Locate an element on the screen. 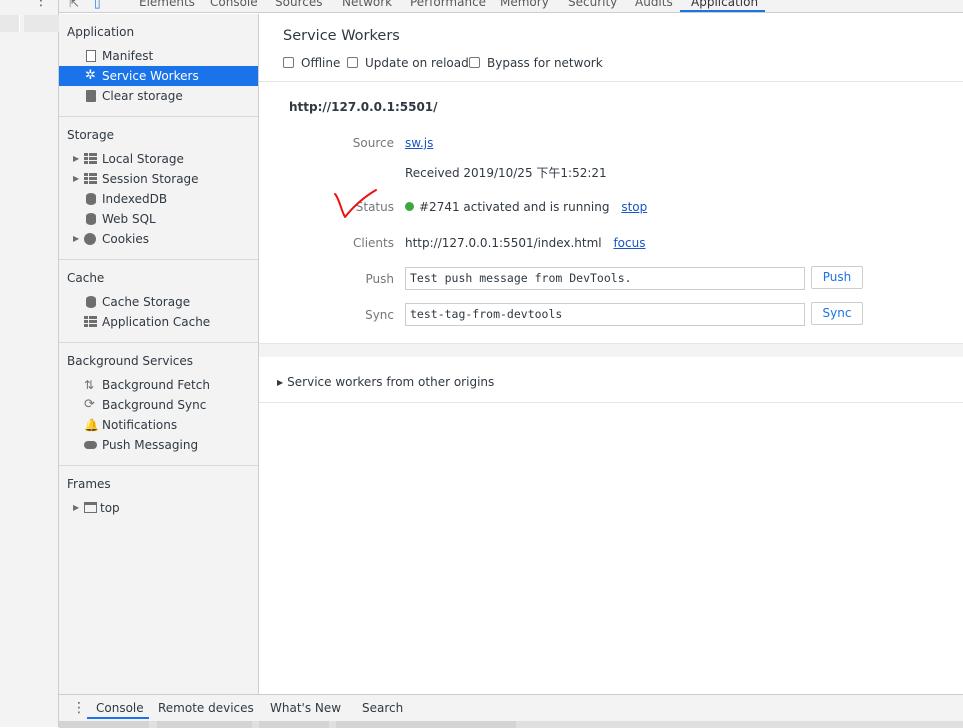 Image resolution: width=963 pixels, height=728 pixels. active-drawer-tab-indicator is located at coordinates (118, 718).